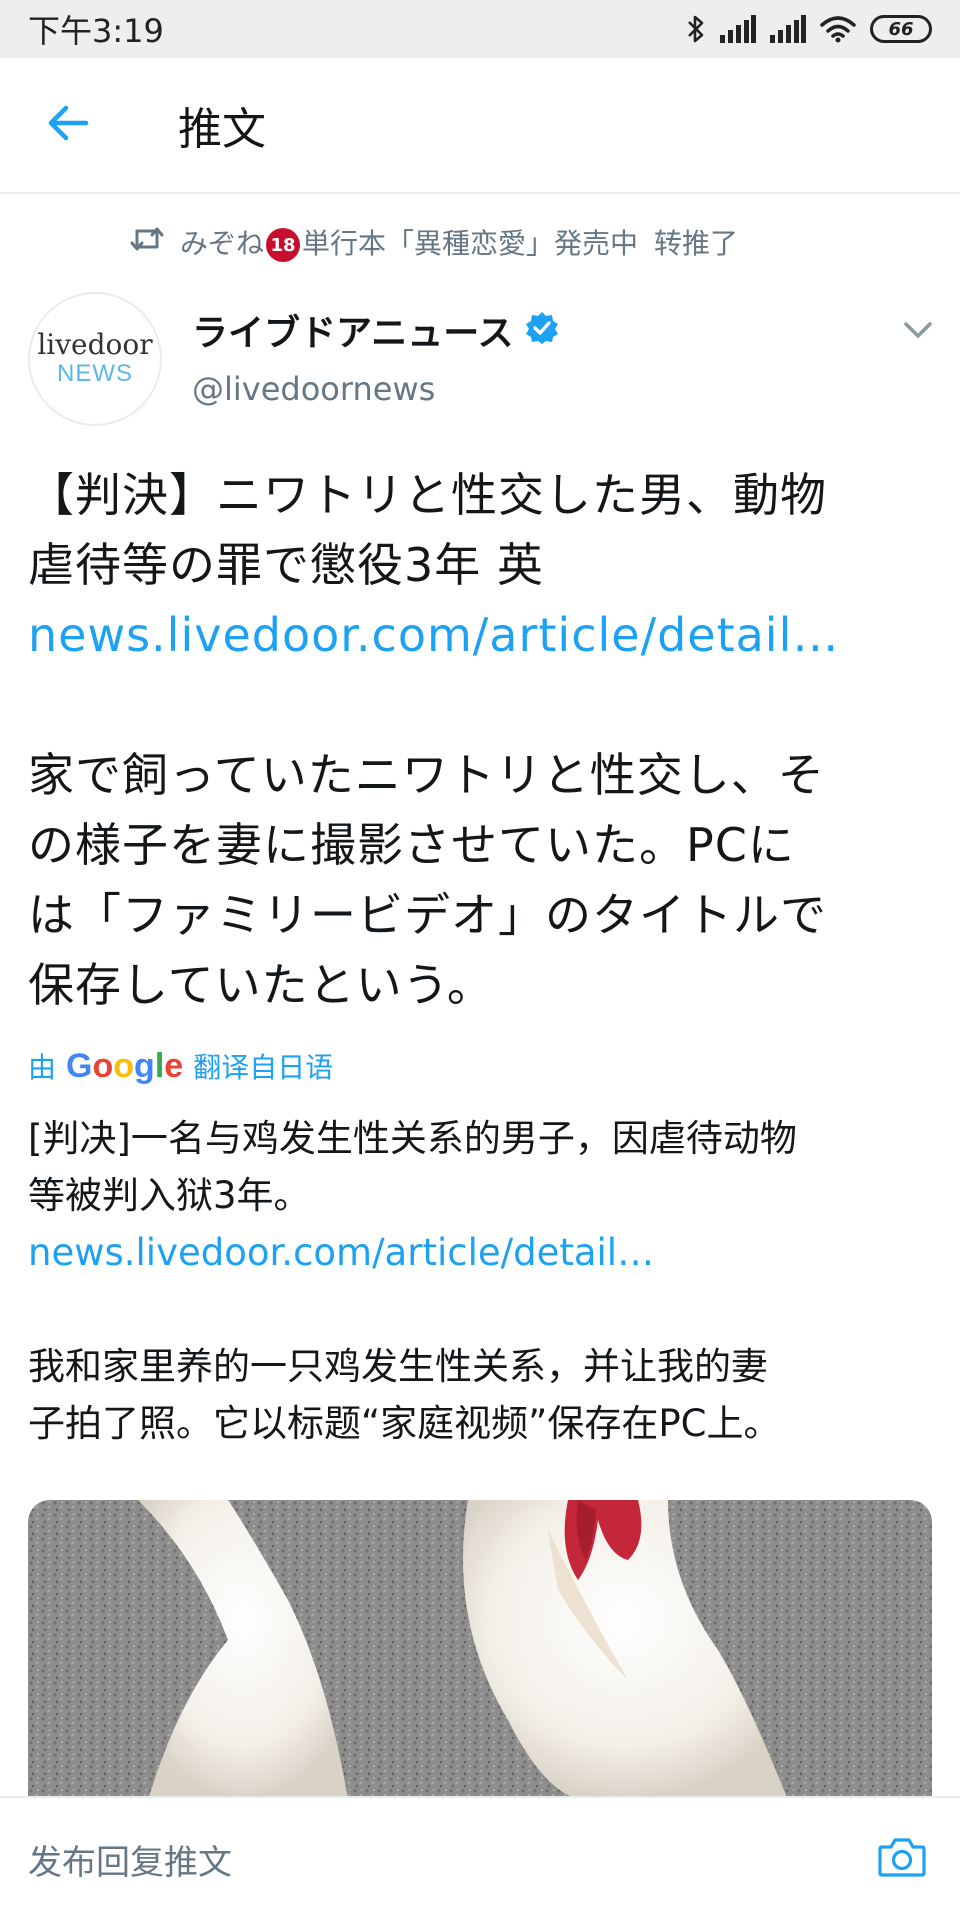 The width and height of the screenshot is (960, 1920). What do you see at coordinates (174, 1065) in the screenshot?
I see `google-letter: e` at bounding box center [174, 1065].